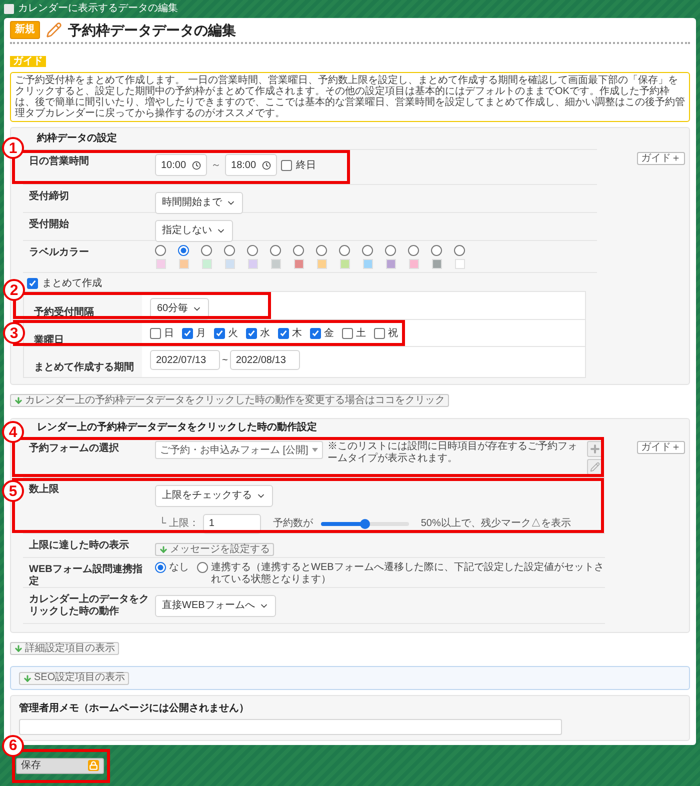  I want to click on radio-label: 連携する（連携するとWEBフォームへ遷移した際に、下記で設定した設定値がセットされている状態となります）, so click(408, 574).